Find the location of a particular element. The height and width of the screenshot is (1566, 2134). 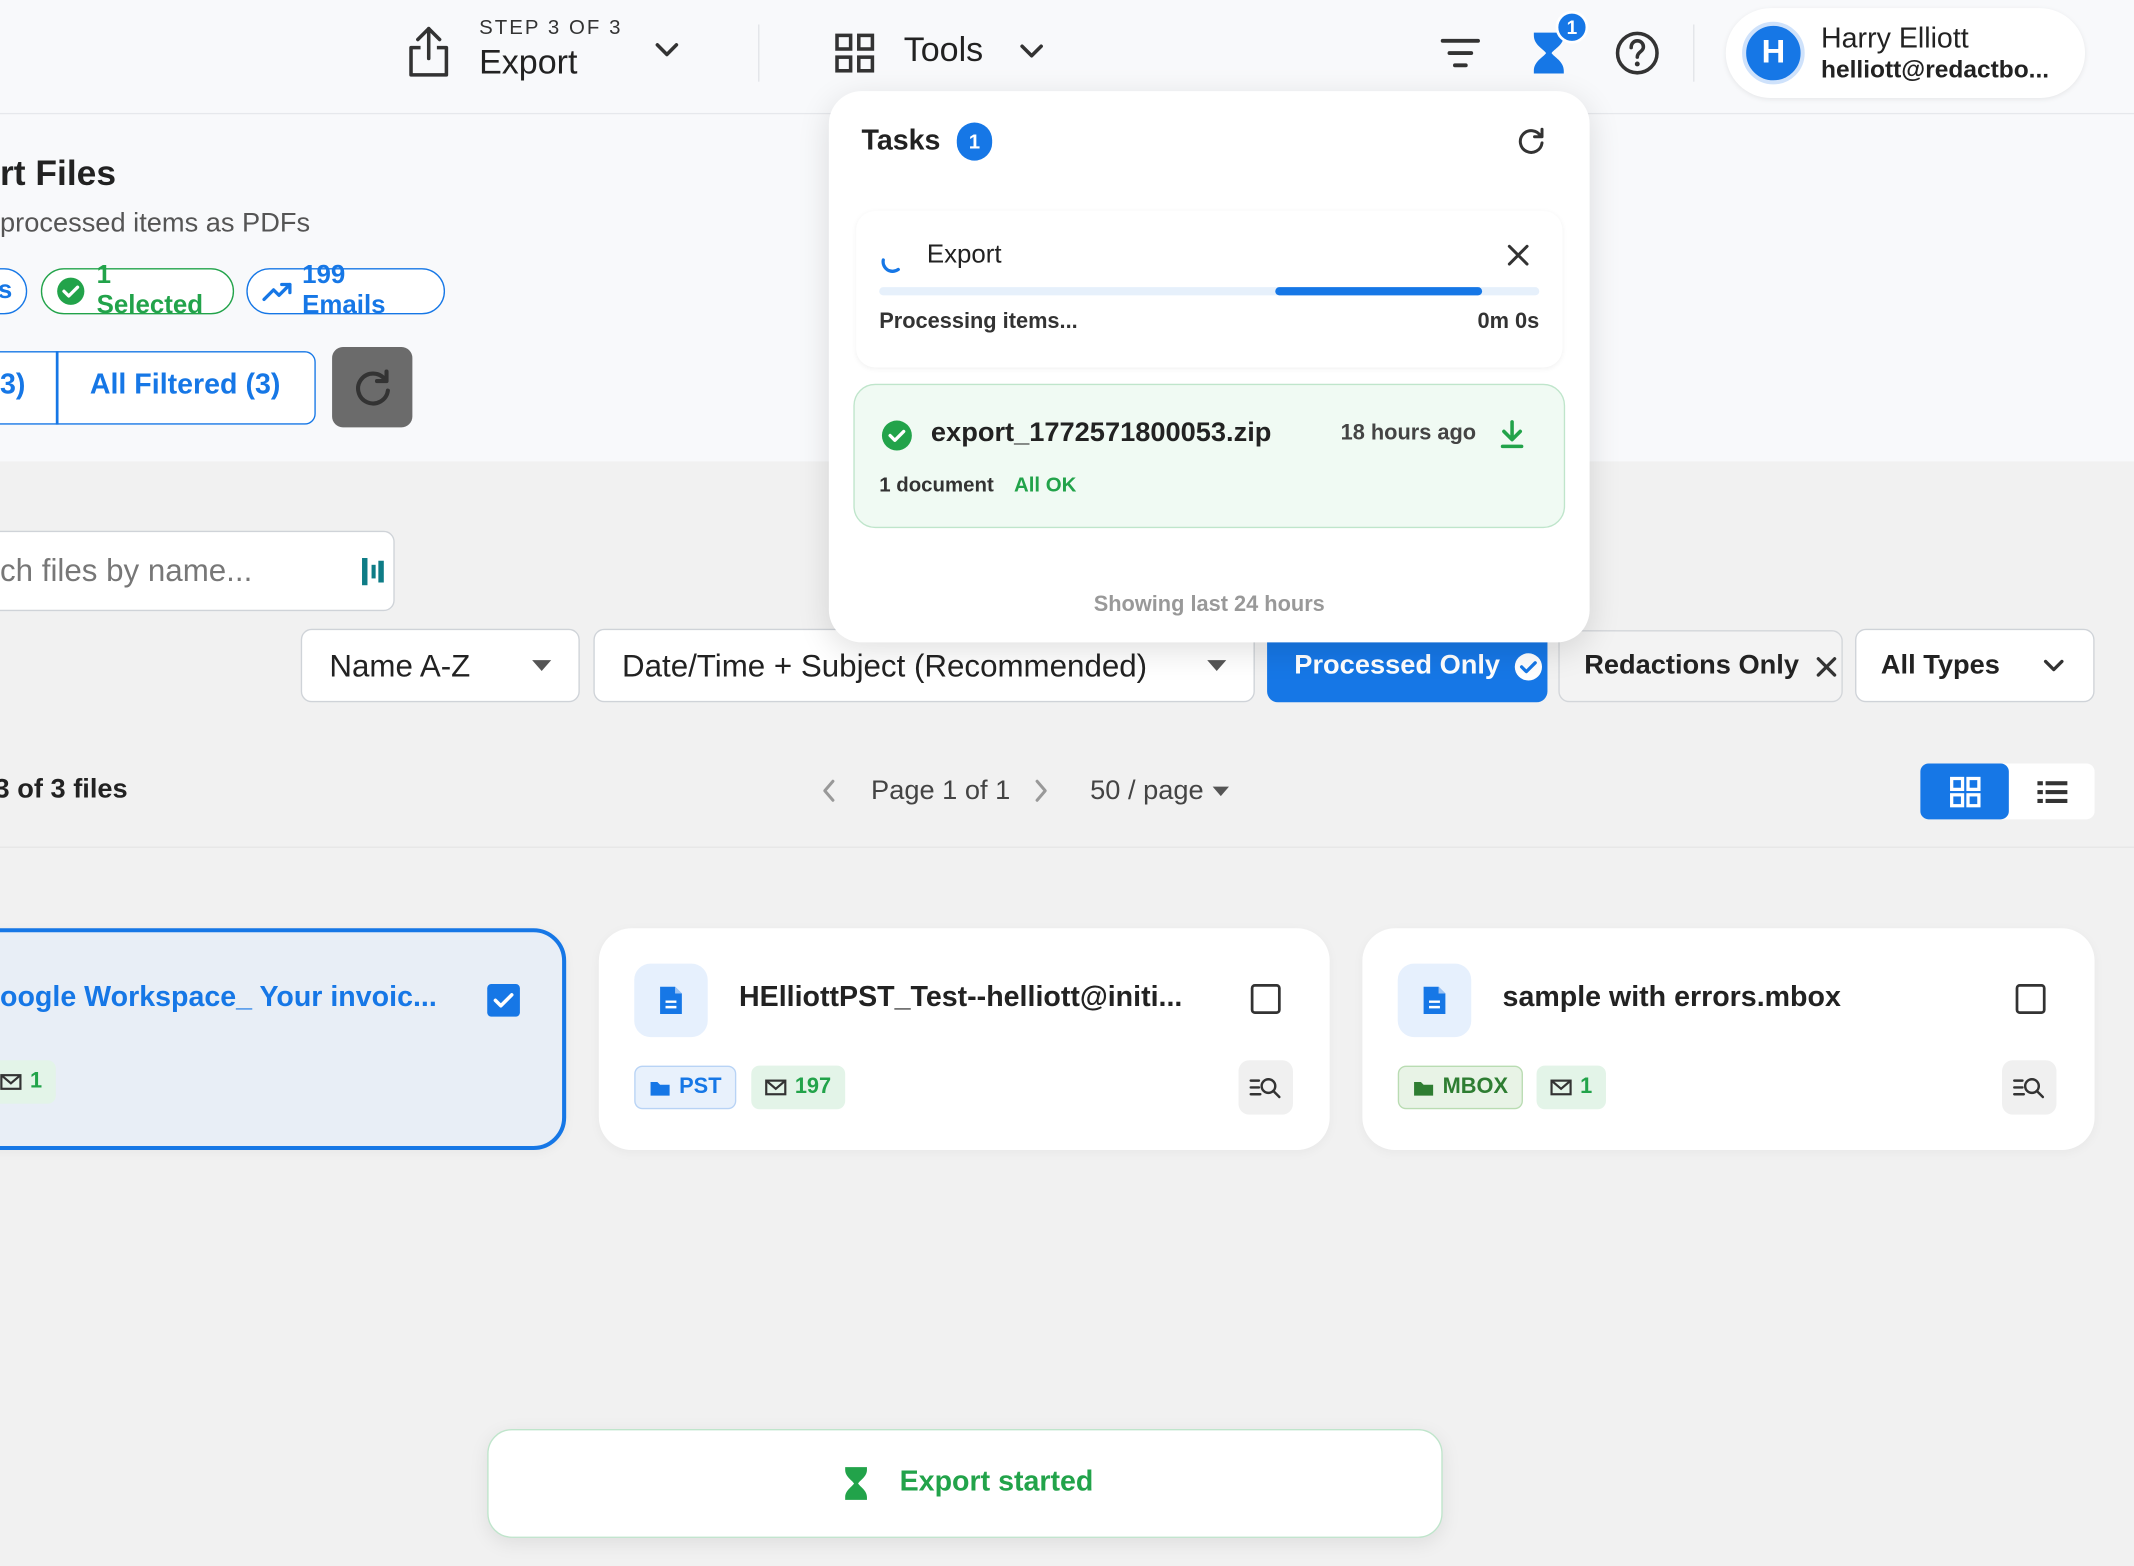

refresh-button is located at coordinates (372, 387).